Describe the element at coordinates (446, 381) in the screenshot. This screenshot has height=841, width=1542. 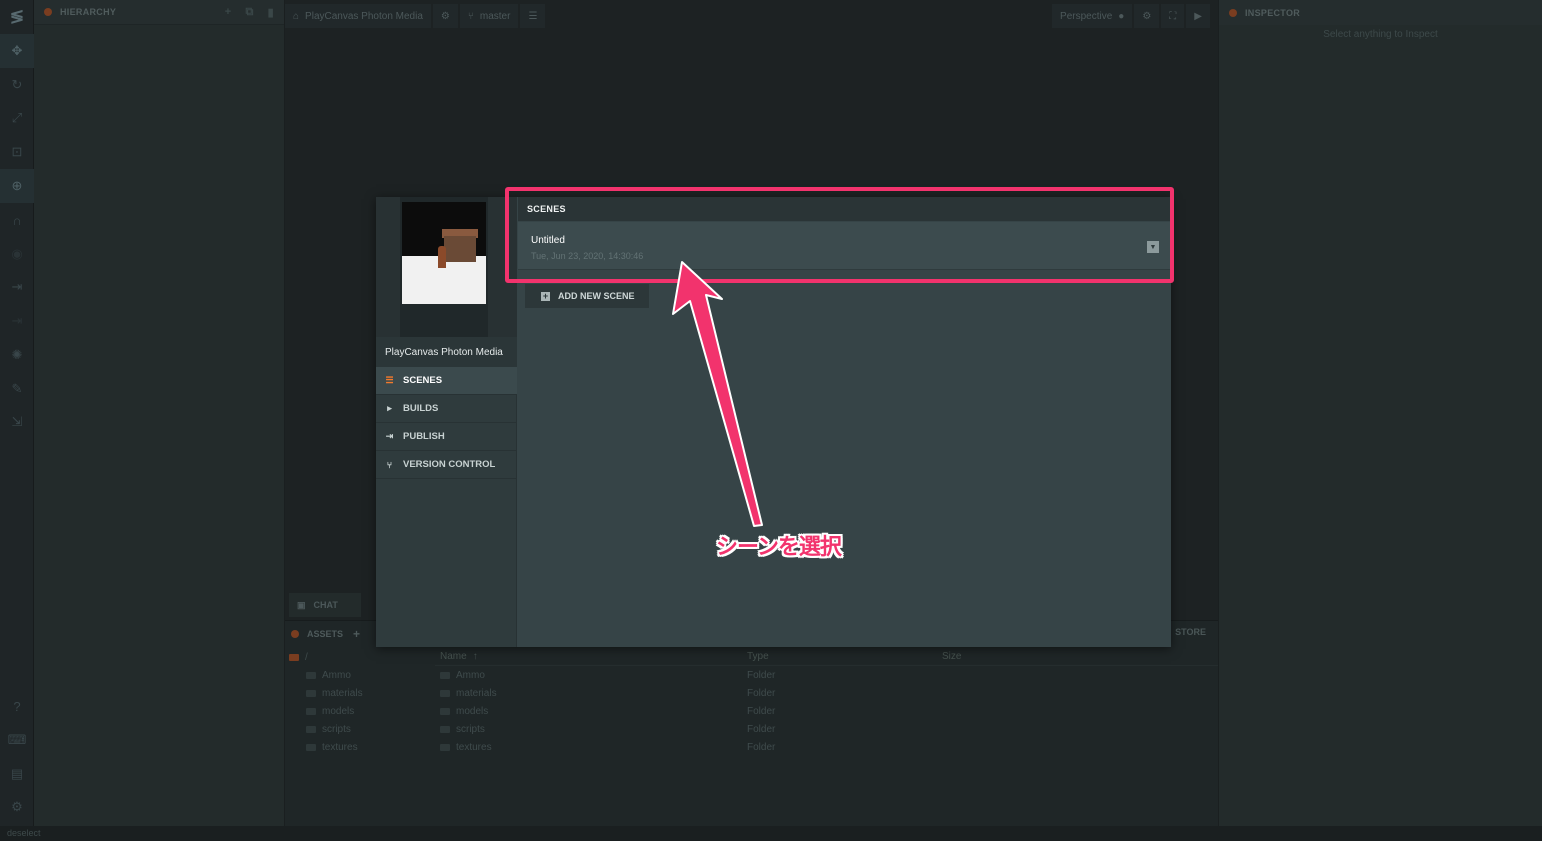
I see `nav-scenes: ☰ SCENES` at that location.